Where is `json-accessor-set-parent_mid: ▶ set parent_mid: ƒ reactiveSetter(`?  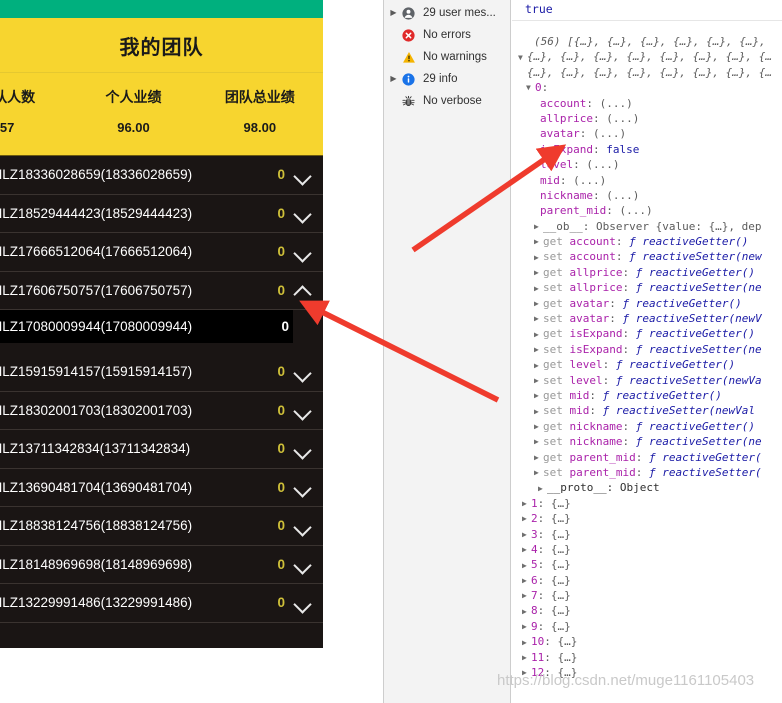
json-accessor-set-parent_mid: ▶ set parent_mid: ƒ reactiveSetter( is located at coordinates (647, 472).